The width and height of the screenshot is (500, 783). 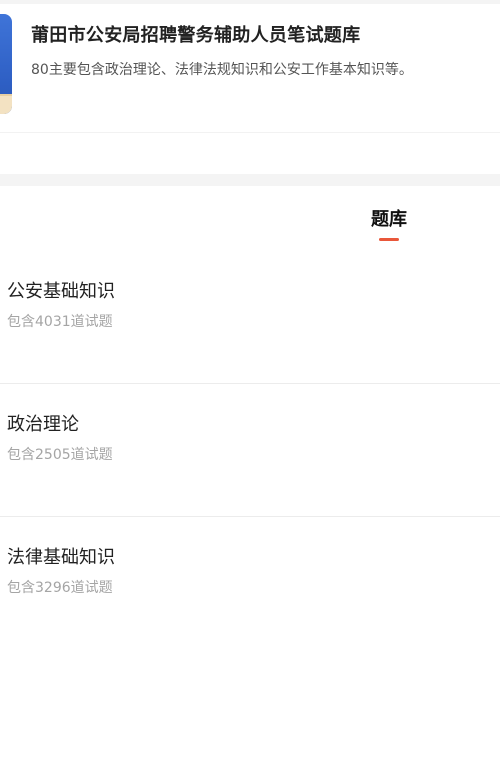 I want to click on category-count: 包含3296道试题, so click(x=60, y=588).